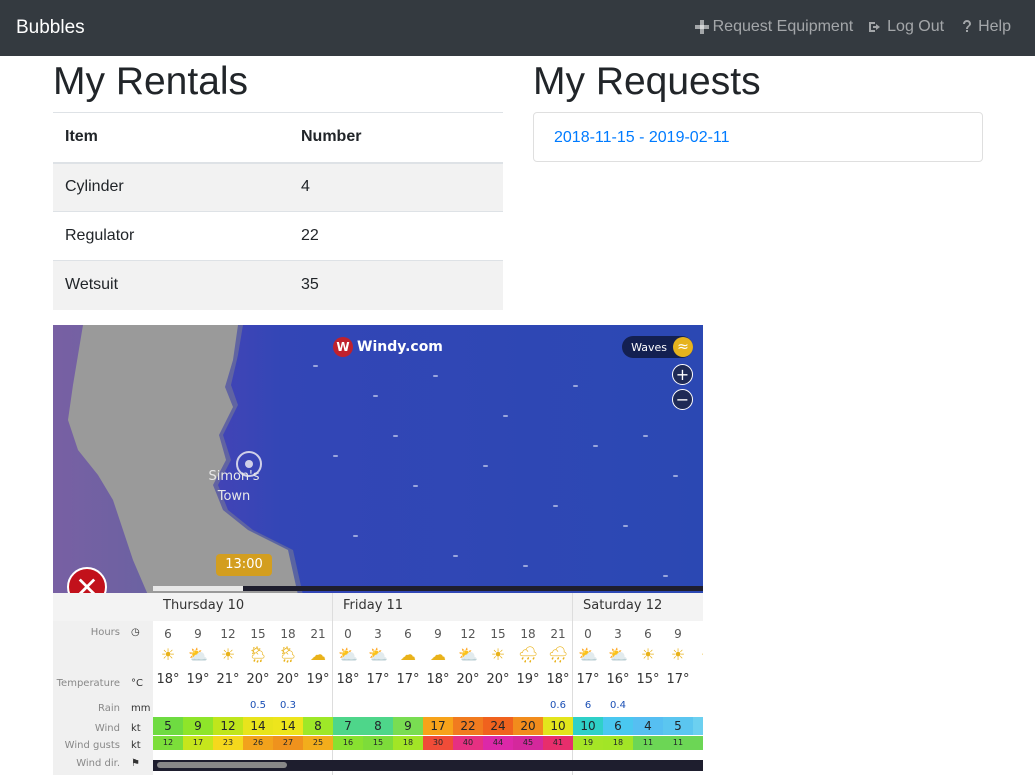  What do you see at coordinates (648, 726) in the screenshot?
I see `wind-cell: 4` at bounding box center [648, 726].